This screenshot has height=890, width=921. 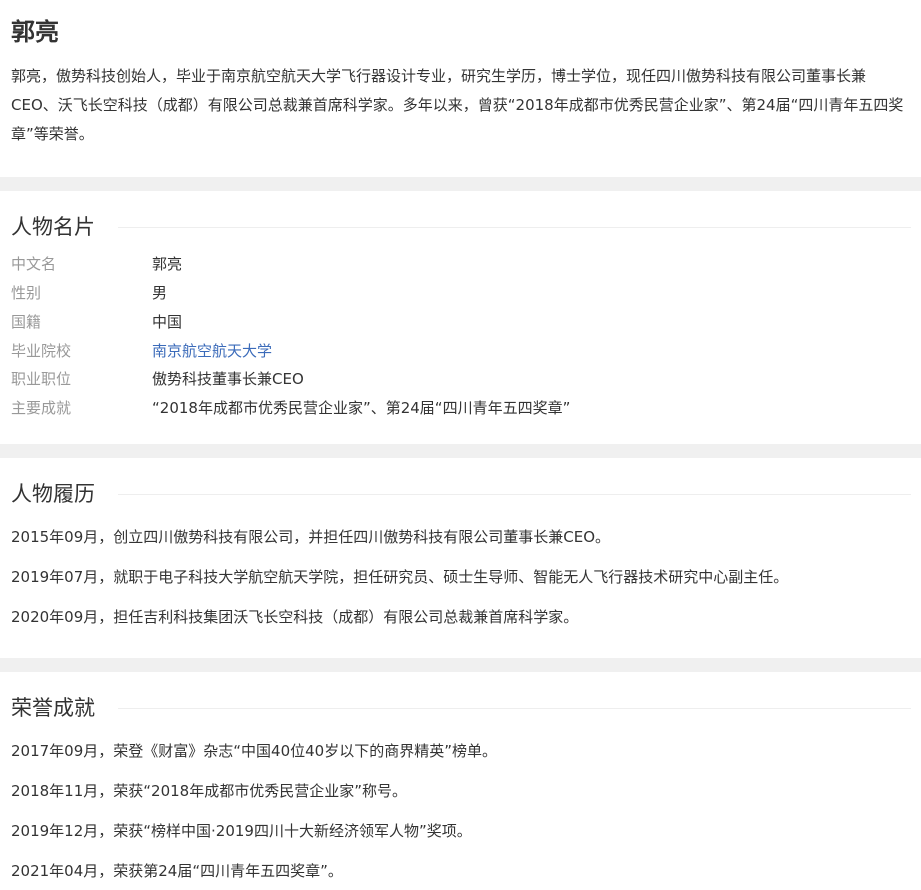 What do you see at coordinates (41, 351) in the screenshot?
I see `card-key: 毕业院校` at bounding box center [41, 351].